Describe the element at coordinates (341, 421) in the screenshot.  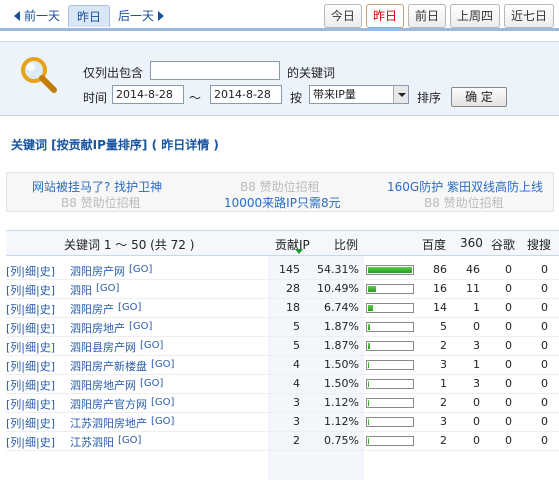
I see `ratio-percent: 1.12%` at that location.